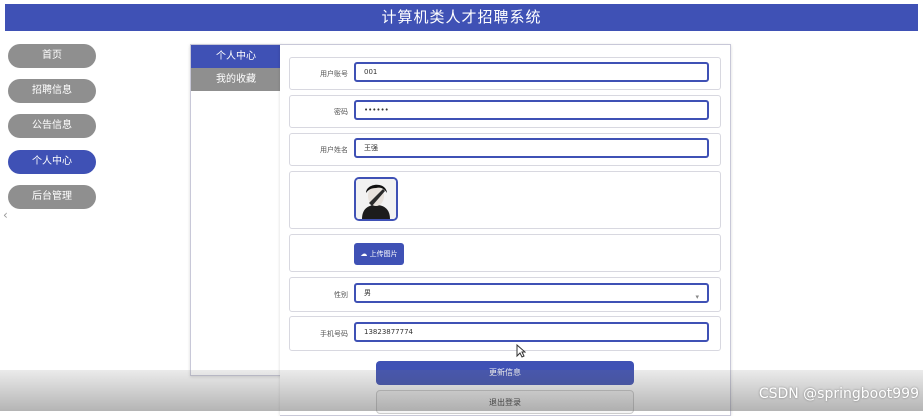 This screenshot has width=923, height=416. Describe the element at coordinates (505, 200) in the screenshot. I see `avatar-row` at that location.